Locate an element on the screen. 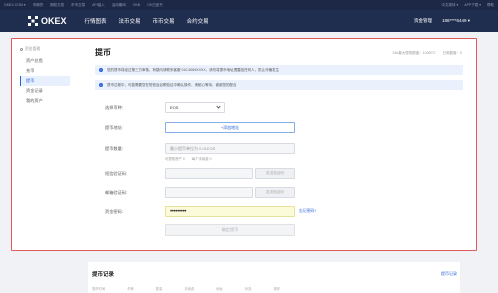  amount-label: 提币数量: is located at coordinates (114, 148).